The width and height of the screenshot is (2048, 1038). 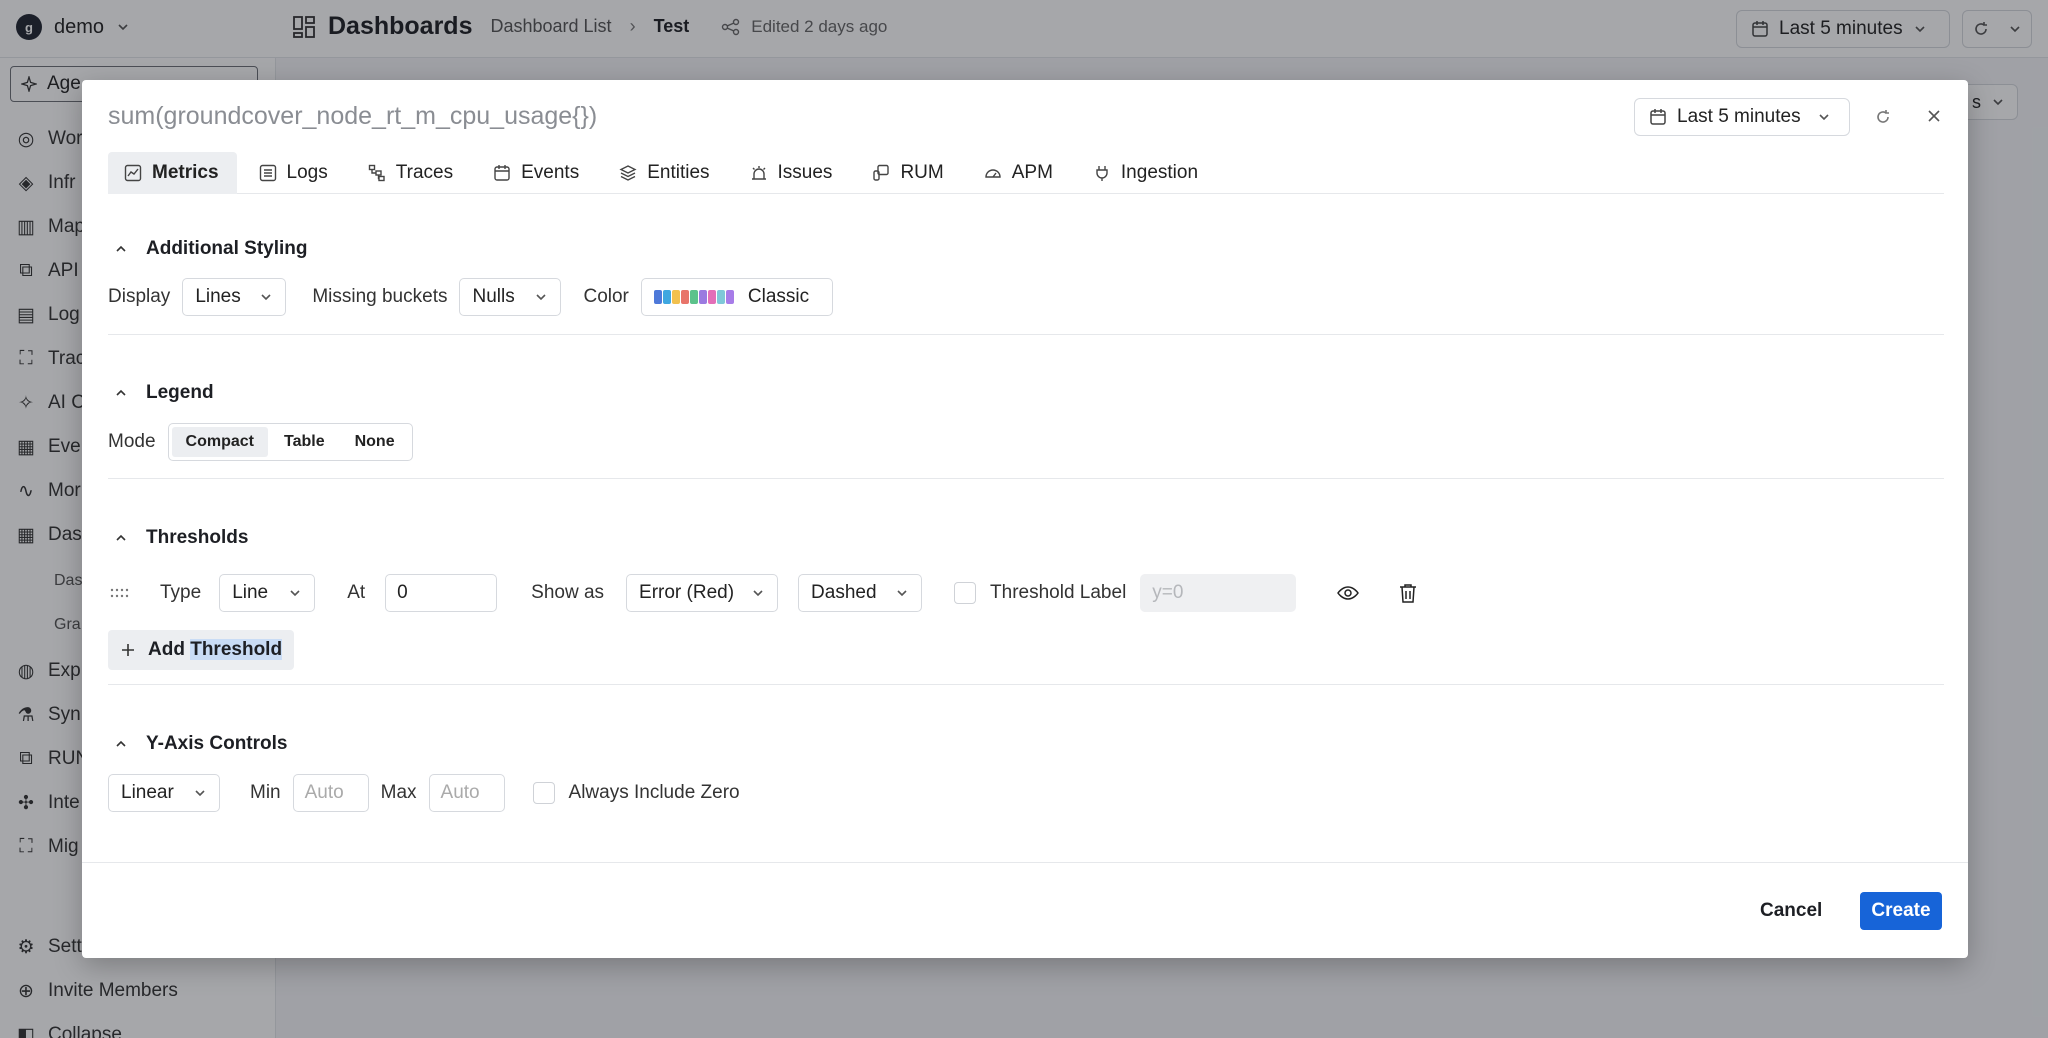 What do you see at coordinates (304, 442) in the screenshot?
I see `legend-mode-table: Table` at bounding box center [304, 442].